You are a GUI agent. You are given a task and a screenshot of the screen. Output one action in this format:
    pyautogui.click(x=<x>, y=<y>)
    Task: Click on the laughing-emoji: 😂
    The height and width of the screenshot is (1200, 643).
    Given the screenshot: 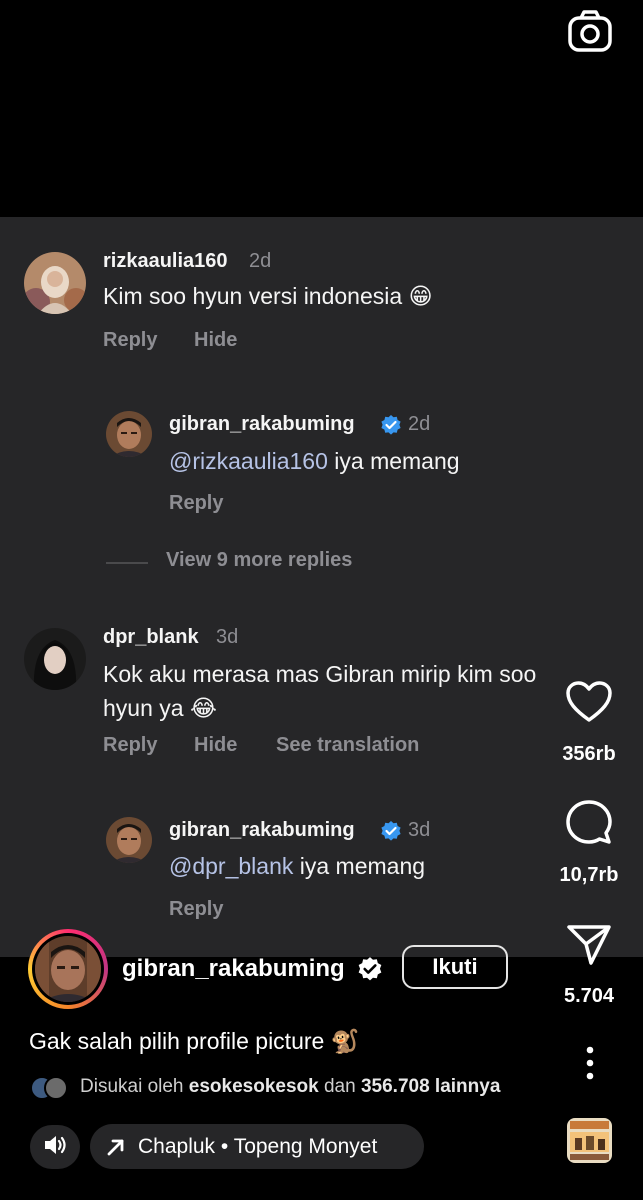 What is the action you would take?
    pyautogui.click(x=203, y=708)
    